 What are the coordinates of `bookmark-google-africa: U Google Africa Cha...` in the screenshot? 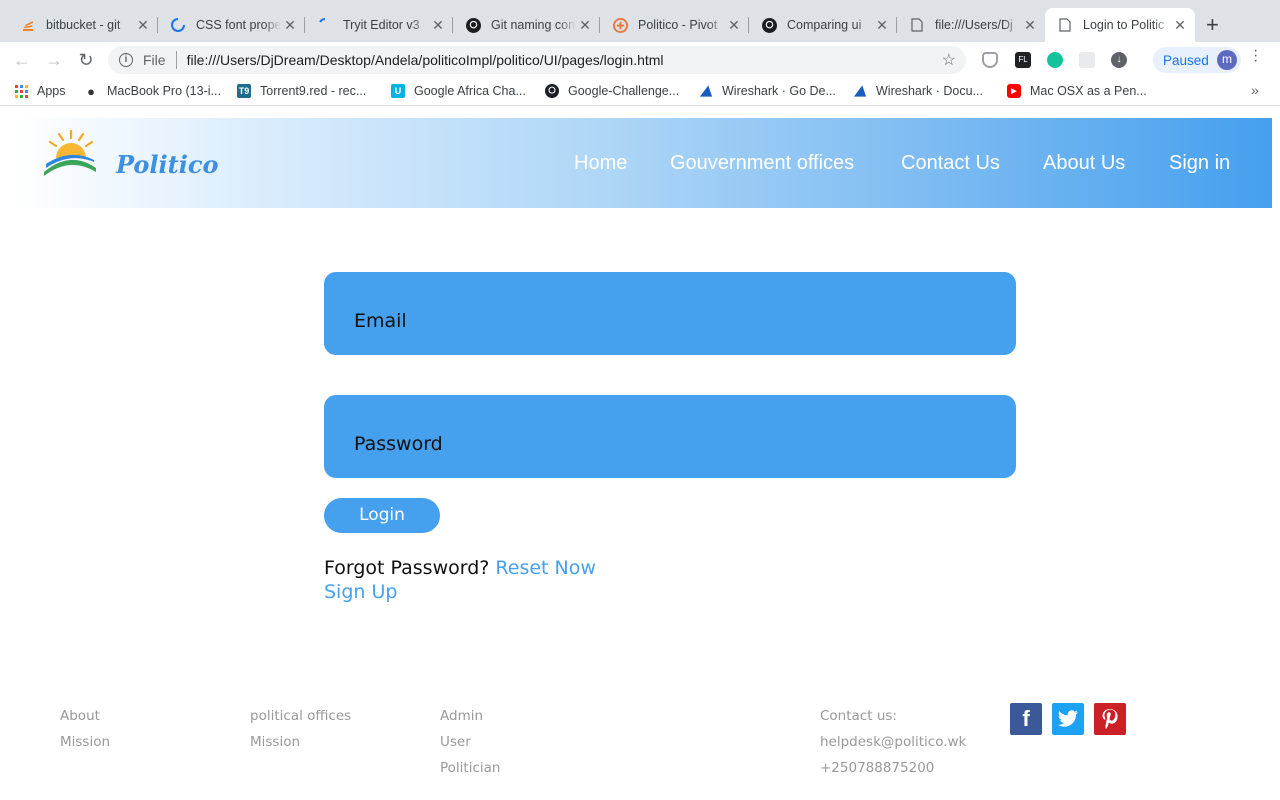 It's located at (458, 91).